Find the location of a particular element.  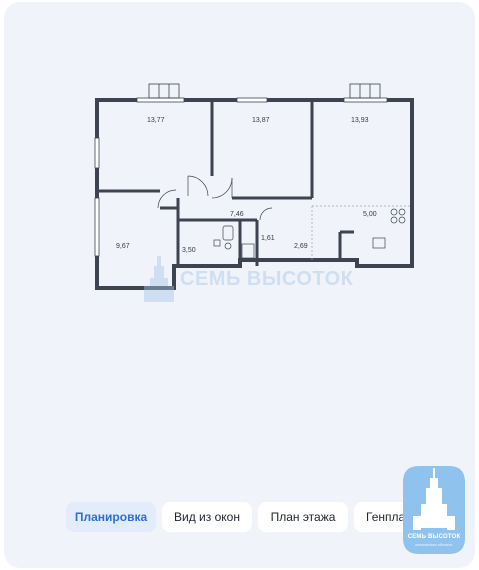

tower-icon is located at coordinates (159, 279).